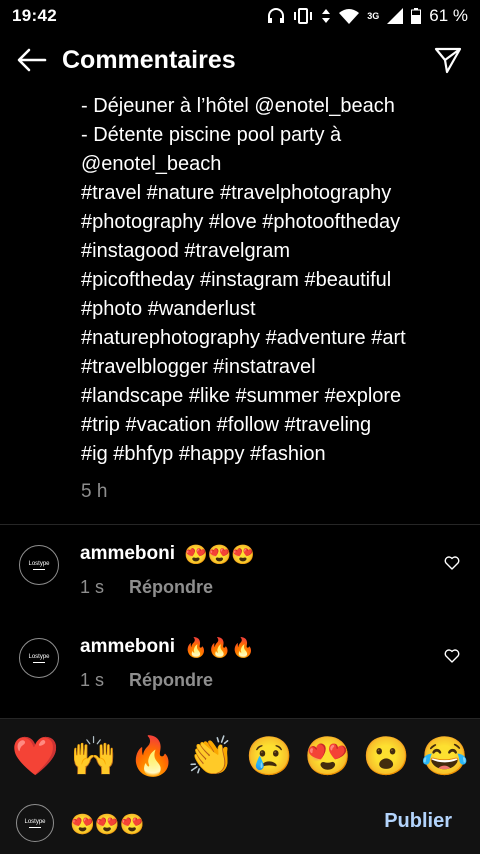 The image size is (480, 854). Describe the element at coordinates (270, 251) in the screenshot. I see `caption-line: #instagood #travelgram` at that location.